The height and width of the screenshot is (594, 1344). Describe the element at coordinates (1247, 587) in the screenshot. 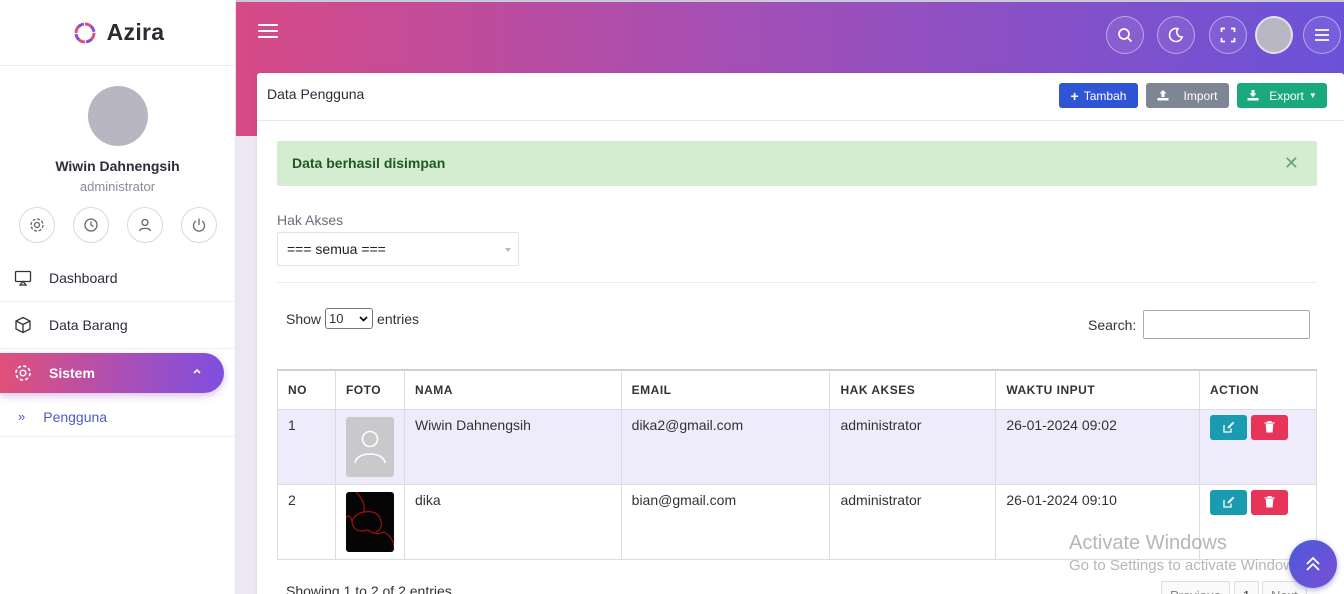

I see `pagination-page-1: 1` at that location.